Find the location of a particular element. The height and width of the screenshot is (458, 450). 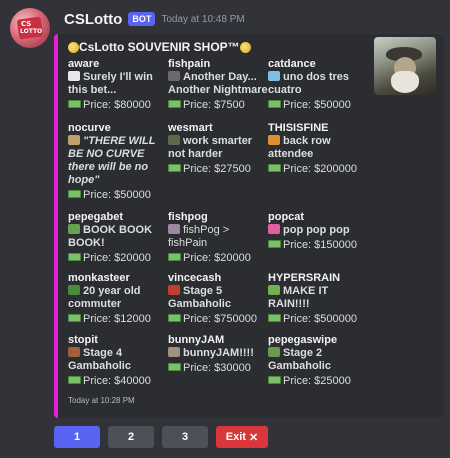

item-price: Price: $200000 is located at coordinates (320, 169).